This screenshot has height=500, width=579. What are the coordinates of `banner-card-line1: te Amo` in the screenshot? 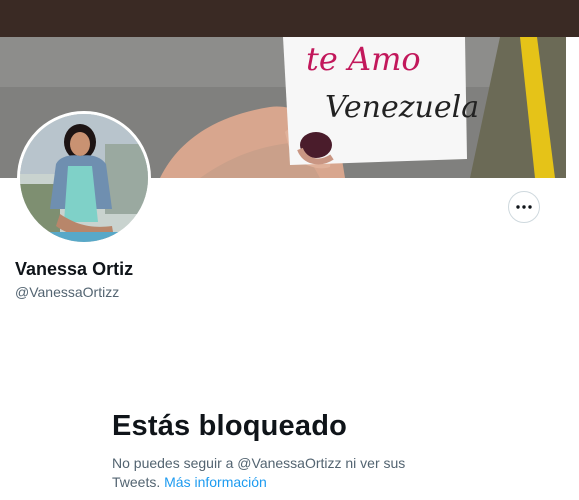 It's located at (363, 59).